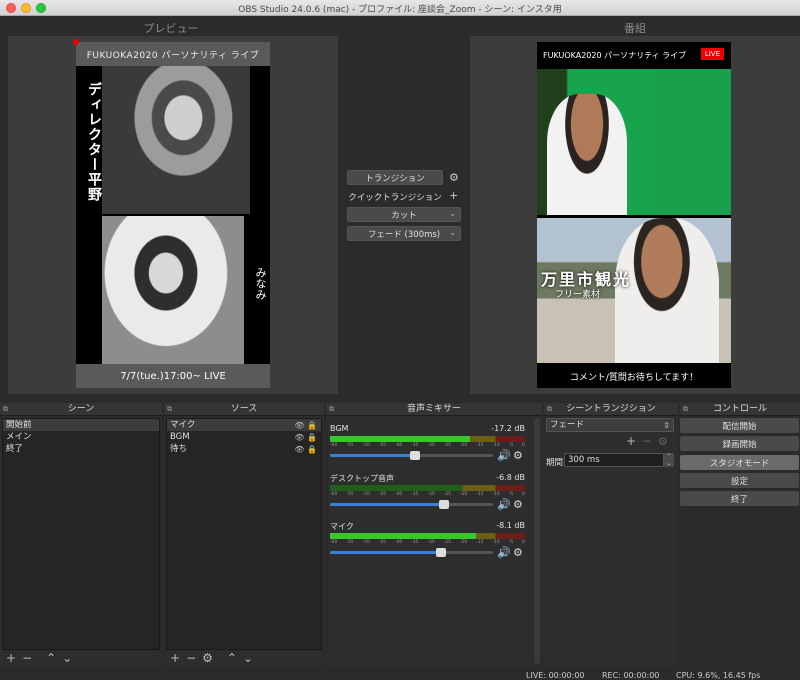 This screenshot has height=680, width=800. I want to click on mixer-title: 音声ミキサー, so click(433, 409).